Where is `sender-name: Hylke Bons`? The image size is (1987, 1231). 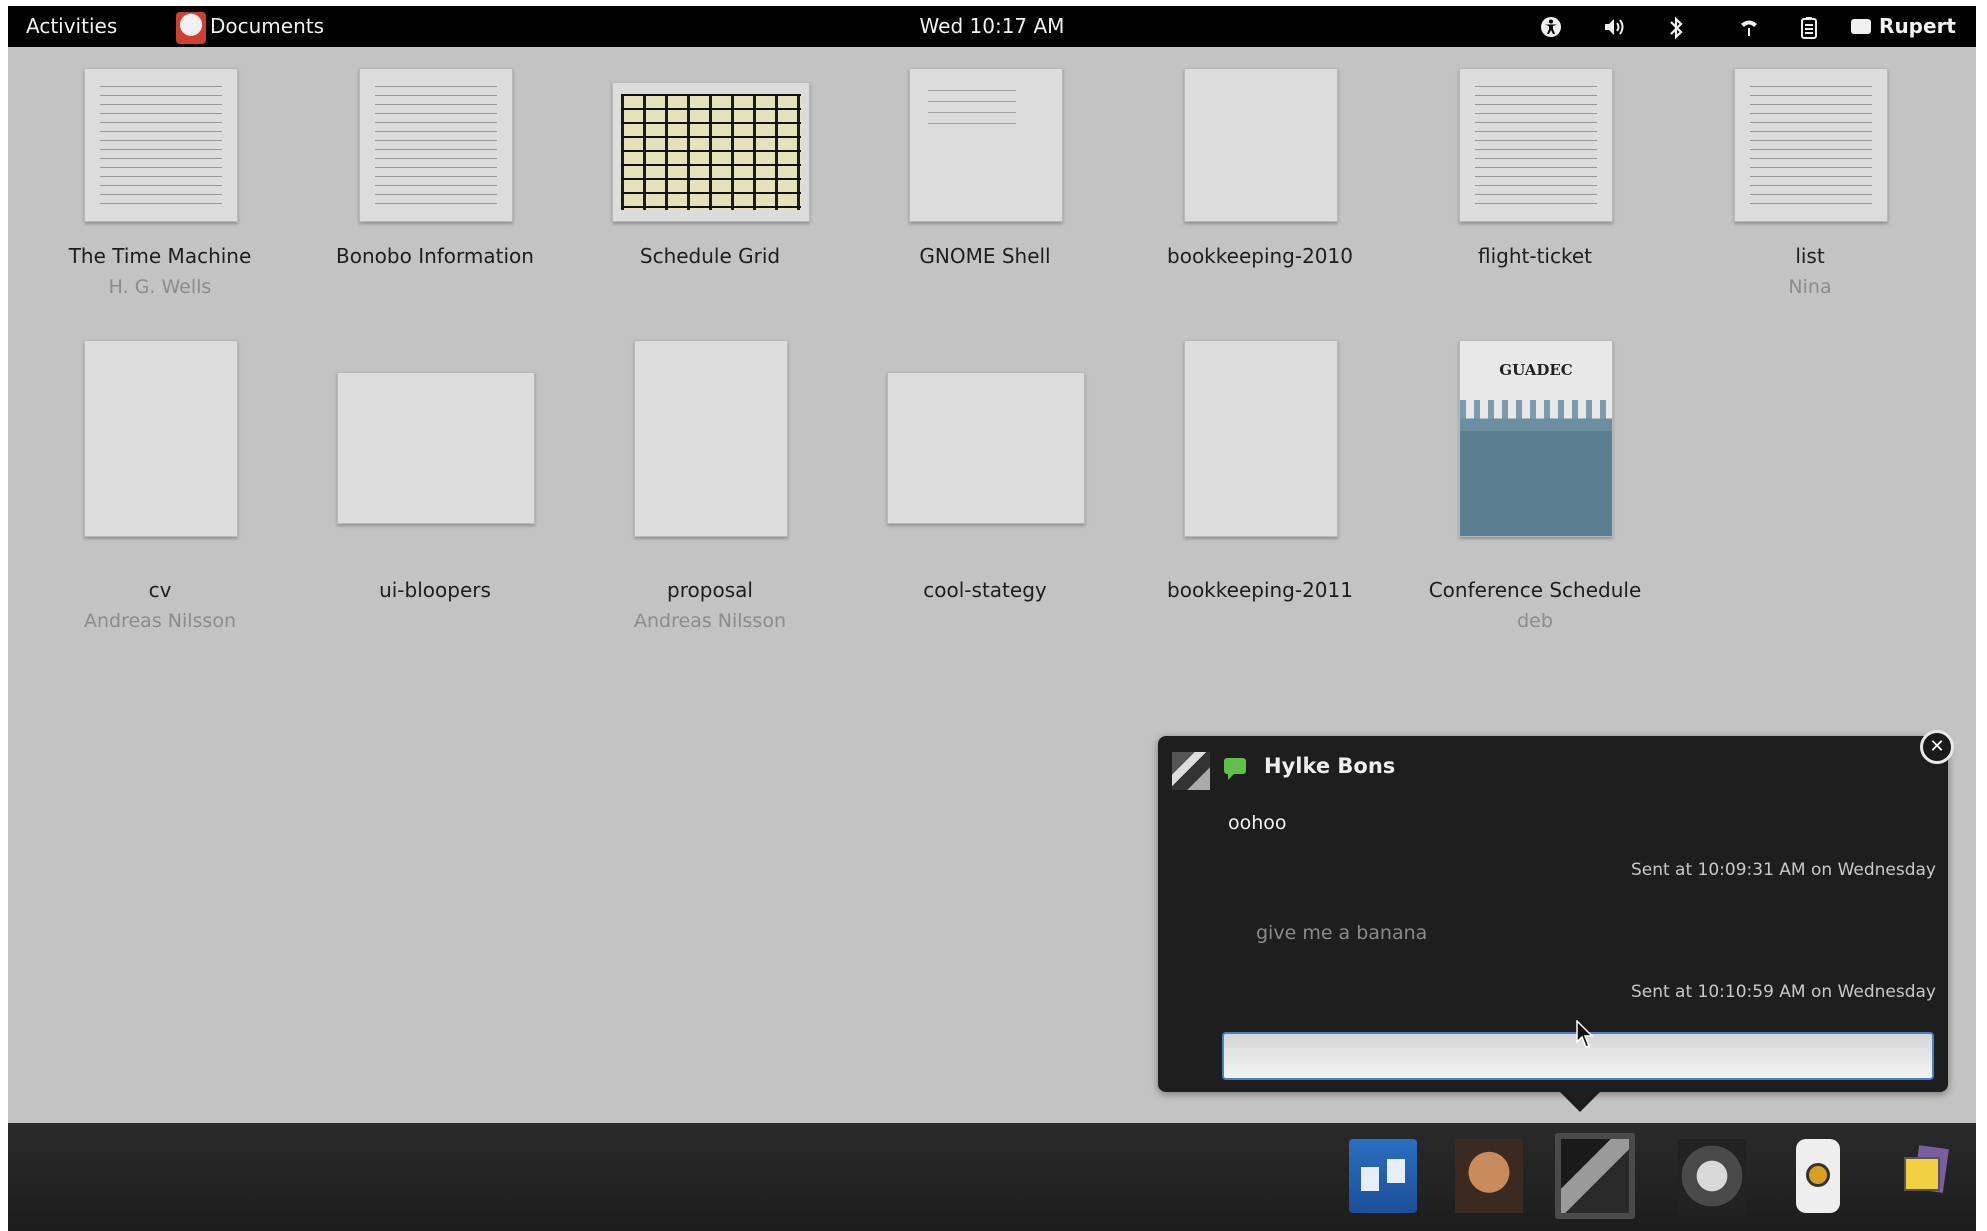 sender-name: Hylke Bons is located at coordinates (1330, 766).